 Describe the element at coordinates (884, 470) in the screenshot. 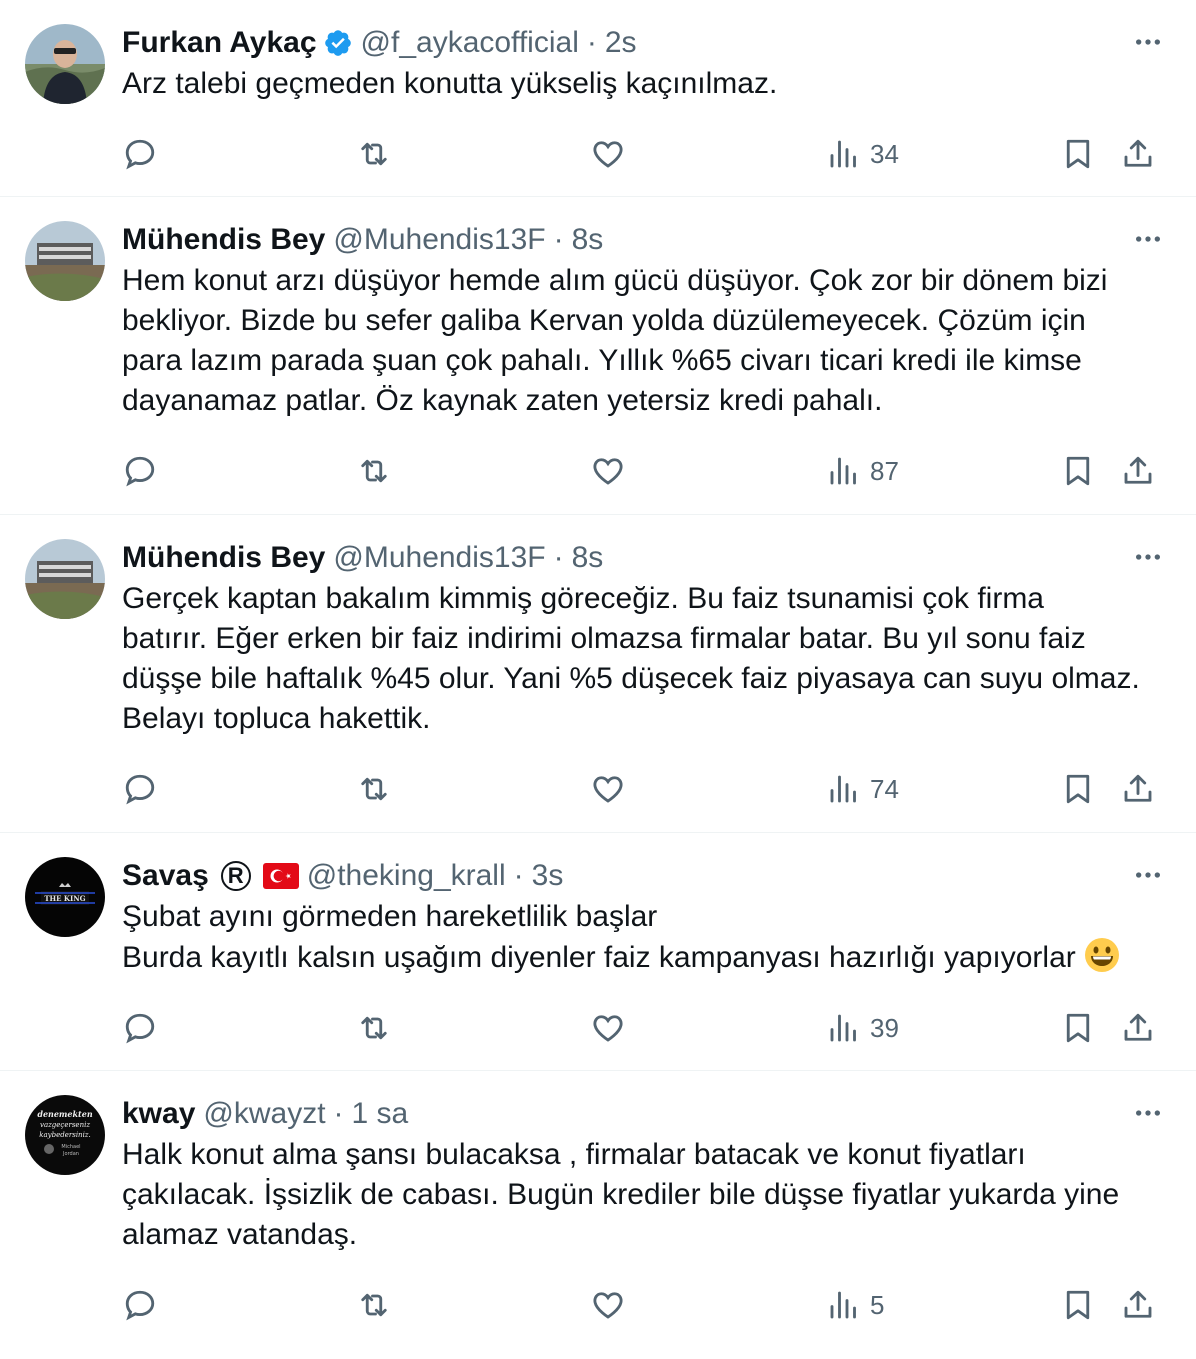

I see `view-count: 87` at that location.